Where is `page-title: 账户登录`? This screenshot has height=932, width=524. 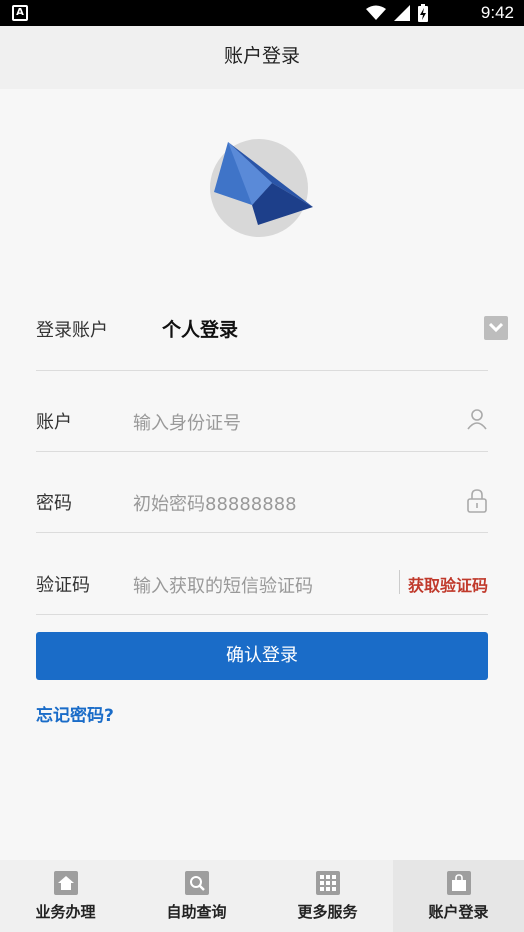 page-title: 账户登录 is located at coordinates (261, 56).